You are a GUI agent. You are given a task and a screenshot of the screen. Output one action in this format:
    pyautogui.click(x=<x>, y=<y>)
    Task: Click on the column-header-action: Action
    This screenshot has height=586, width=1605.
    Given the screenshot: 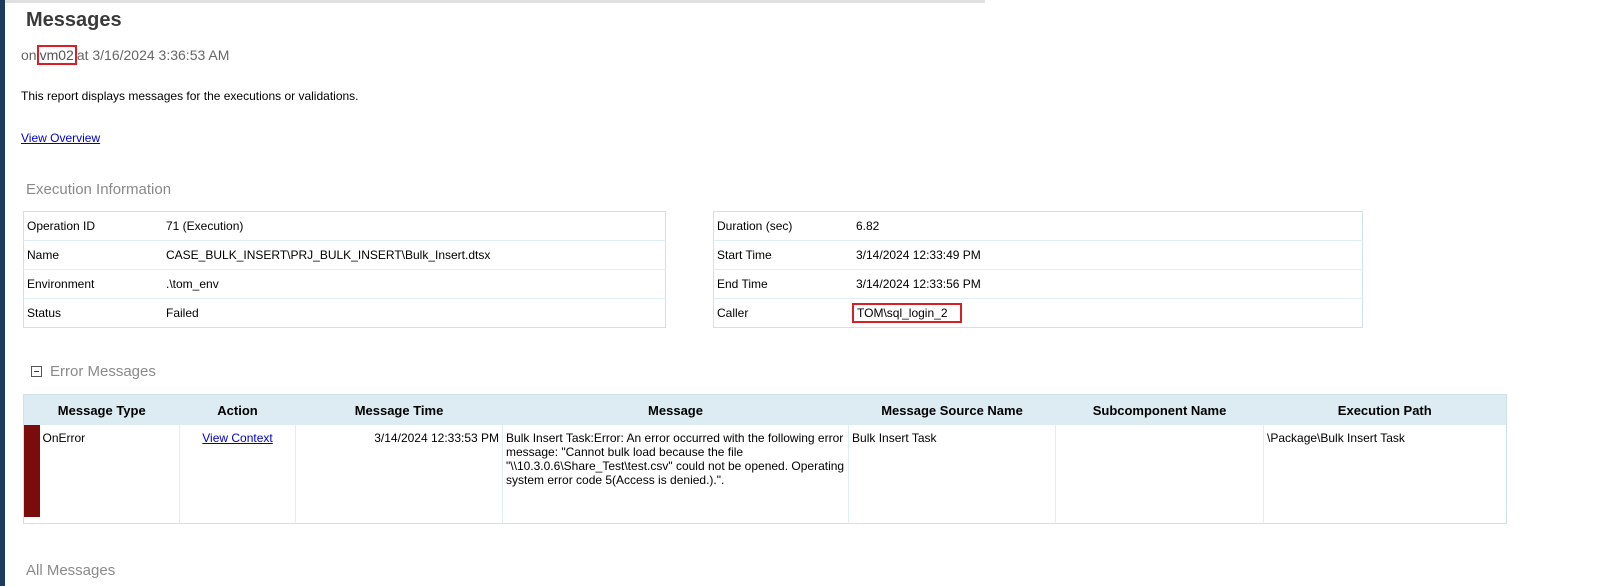 What is the action you would take?
    pyautogui.click(x=237, y=409)
    